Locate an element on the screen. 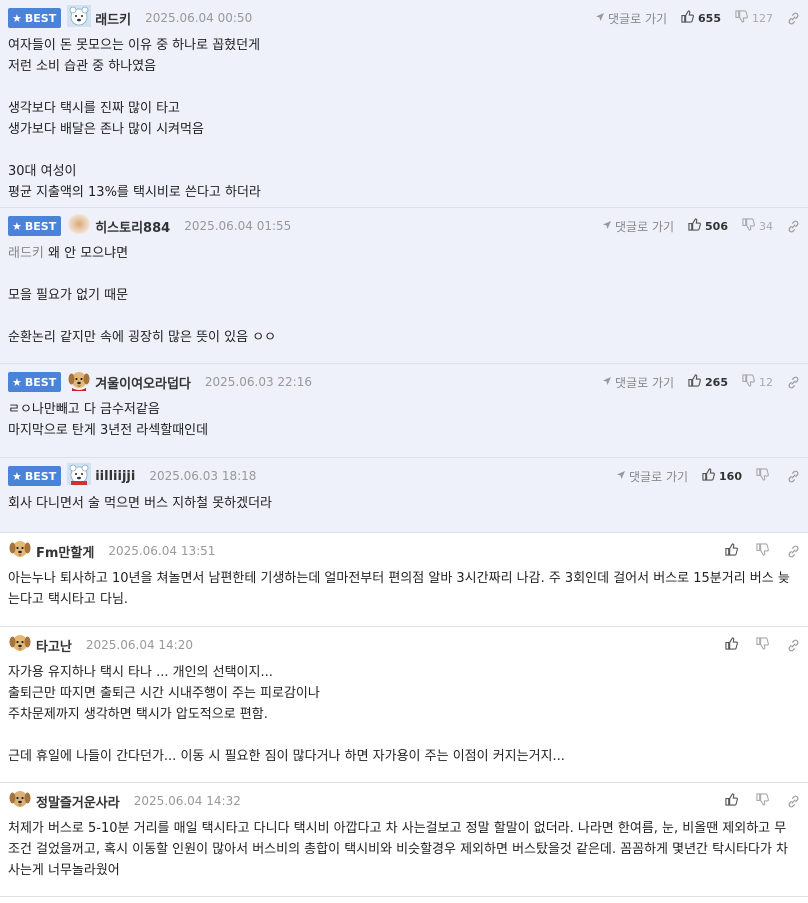  comment-actions: 댓글로 가기 655 127 is located at coordinates (697, 18).